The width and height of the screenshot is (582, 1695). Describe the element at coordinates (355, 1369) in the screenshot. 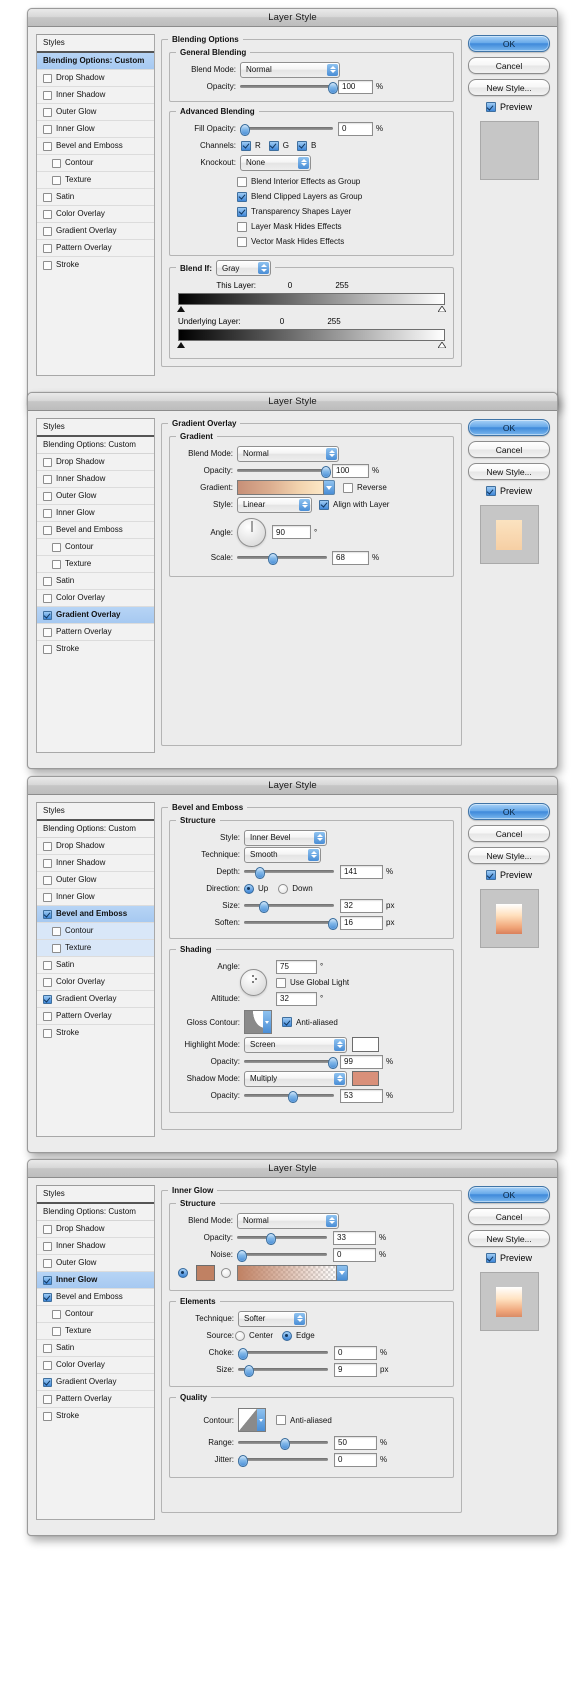

I see `size-input: 9` at that location.